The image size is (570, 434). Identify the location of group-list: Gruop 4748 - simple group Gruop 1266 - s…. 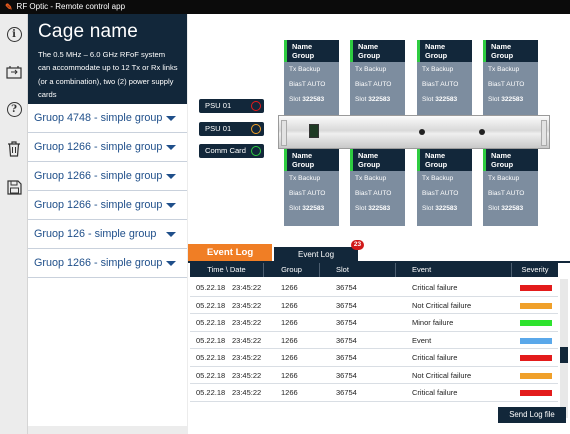
(107, 191).